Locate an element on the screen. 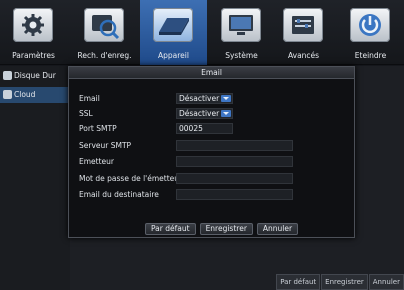  ssl-label: SSL is located at coordinates (86, 113).